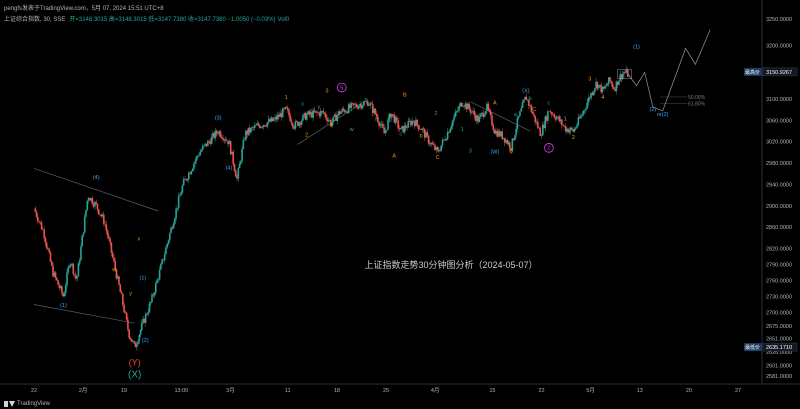  Describe the element at coordinates (181, 391) in the screenshot. I see `x-tick-label: 13:00` at that location.